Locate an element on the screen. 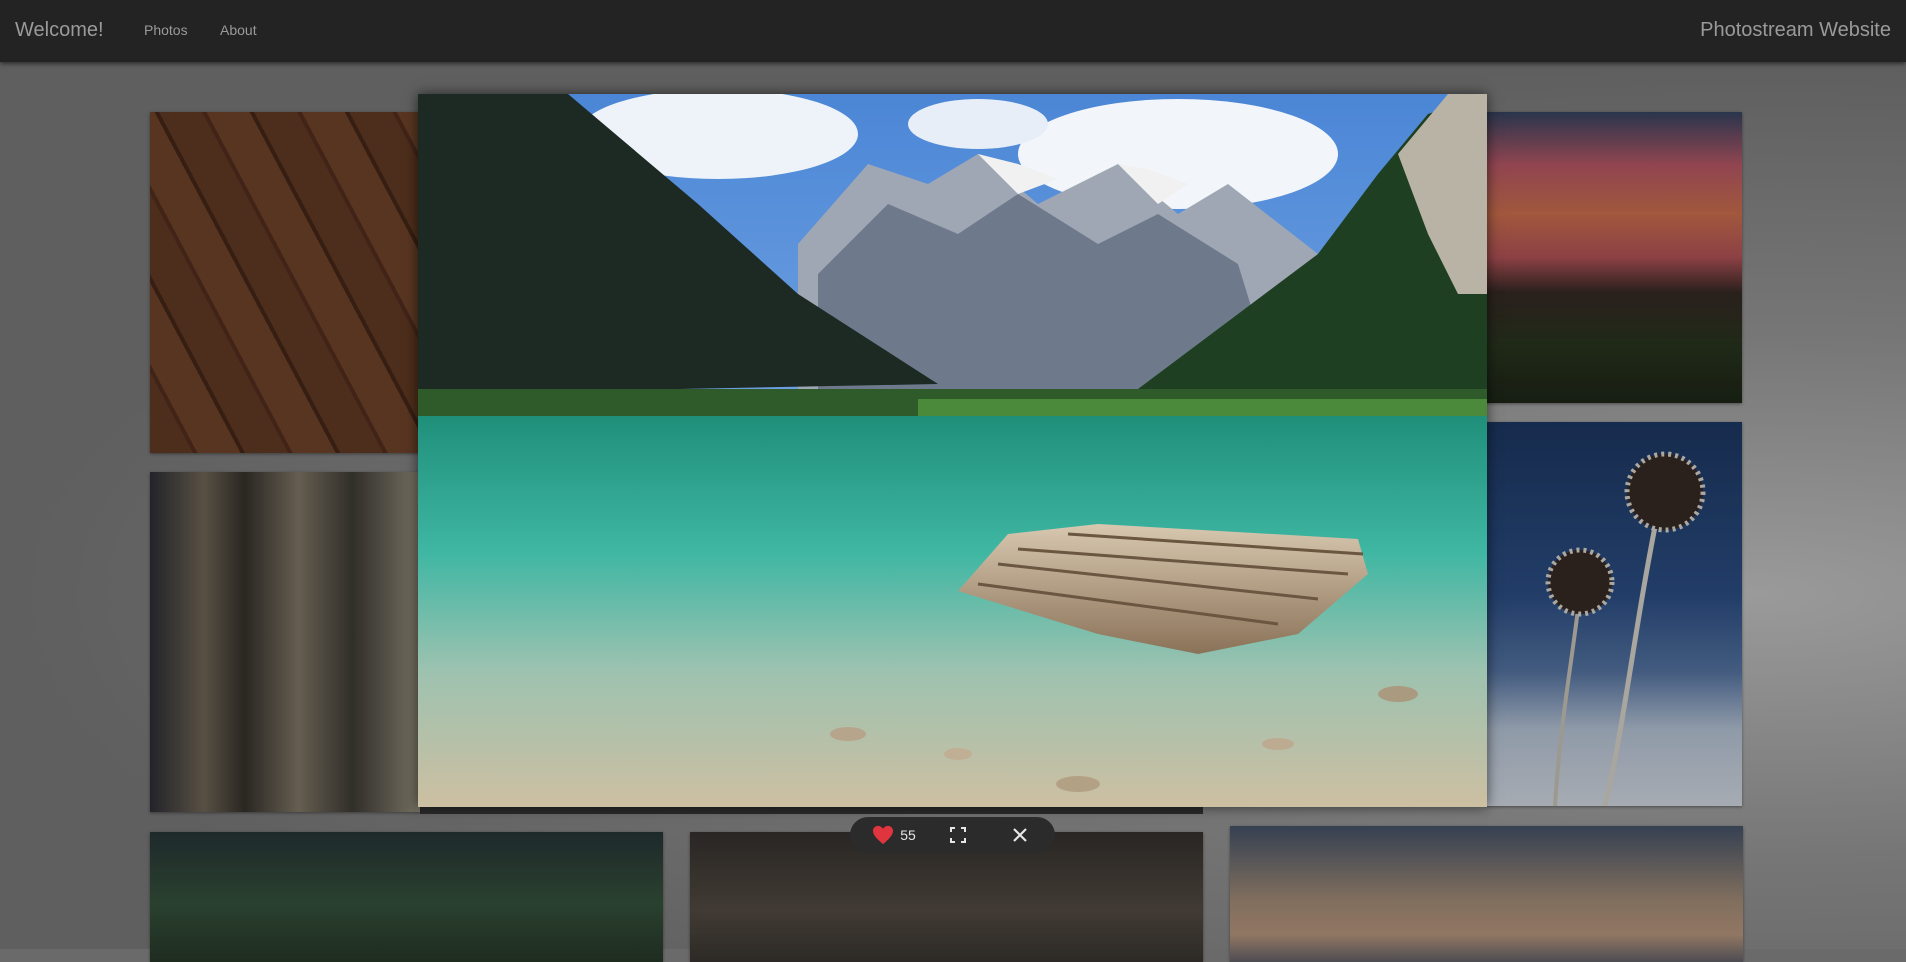 Image resolution: width=1906 pixels, height=962 pixels. fullscreen-icon is located at coordinates (958, 835).